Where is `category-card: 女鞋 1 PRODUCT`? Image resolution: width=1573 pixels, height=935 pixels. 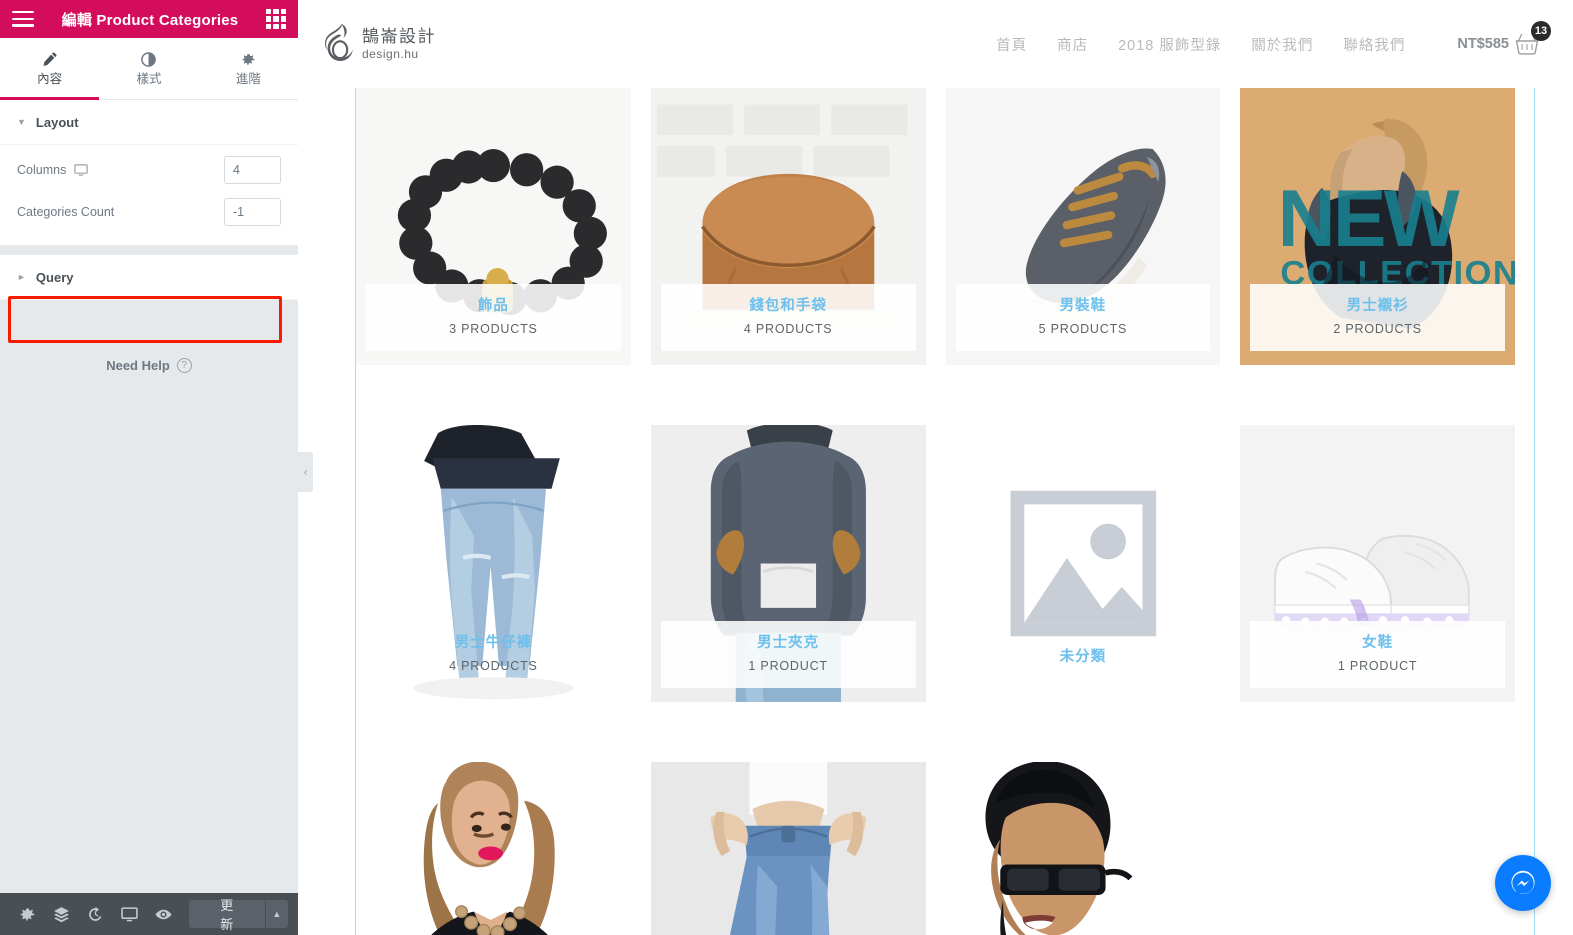
category-card: 女鞋 1 PRODUCT is located at coordinates (1377, 563).